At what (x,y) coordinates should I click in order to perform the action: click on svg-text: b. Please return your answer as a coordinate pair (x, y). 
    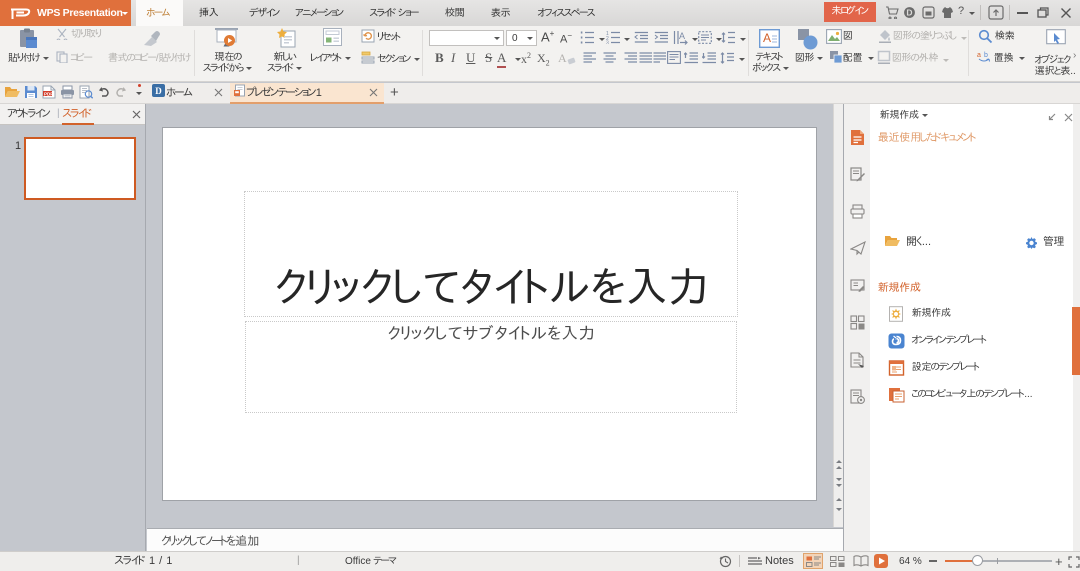
    Looking at the image, I should click on (986, 55).